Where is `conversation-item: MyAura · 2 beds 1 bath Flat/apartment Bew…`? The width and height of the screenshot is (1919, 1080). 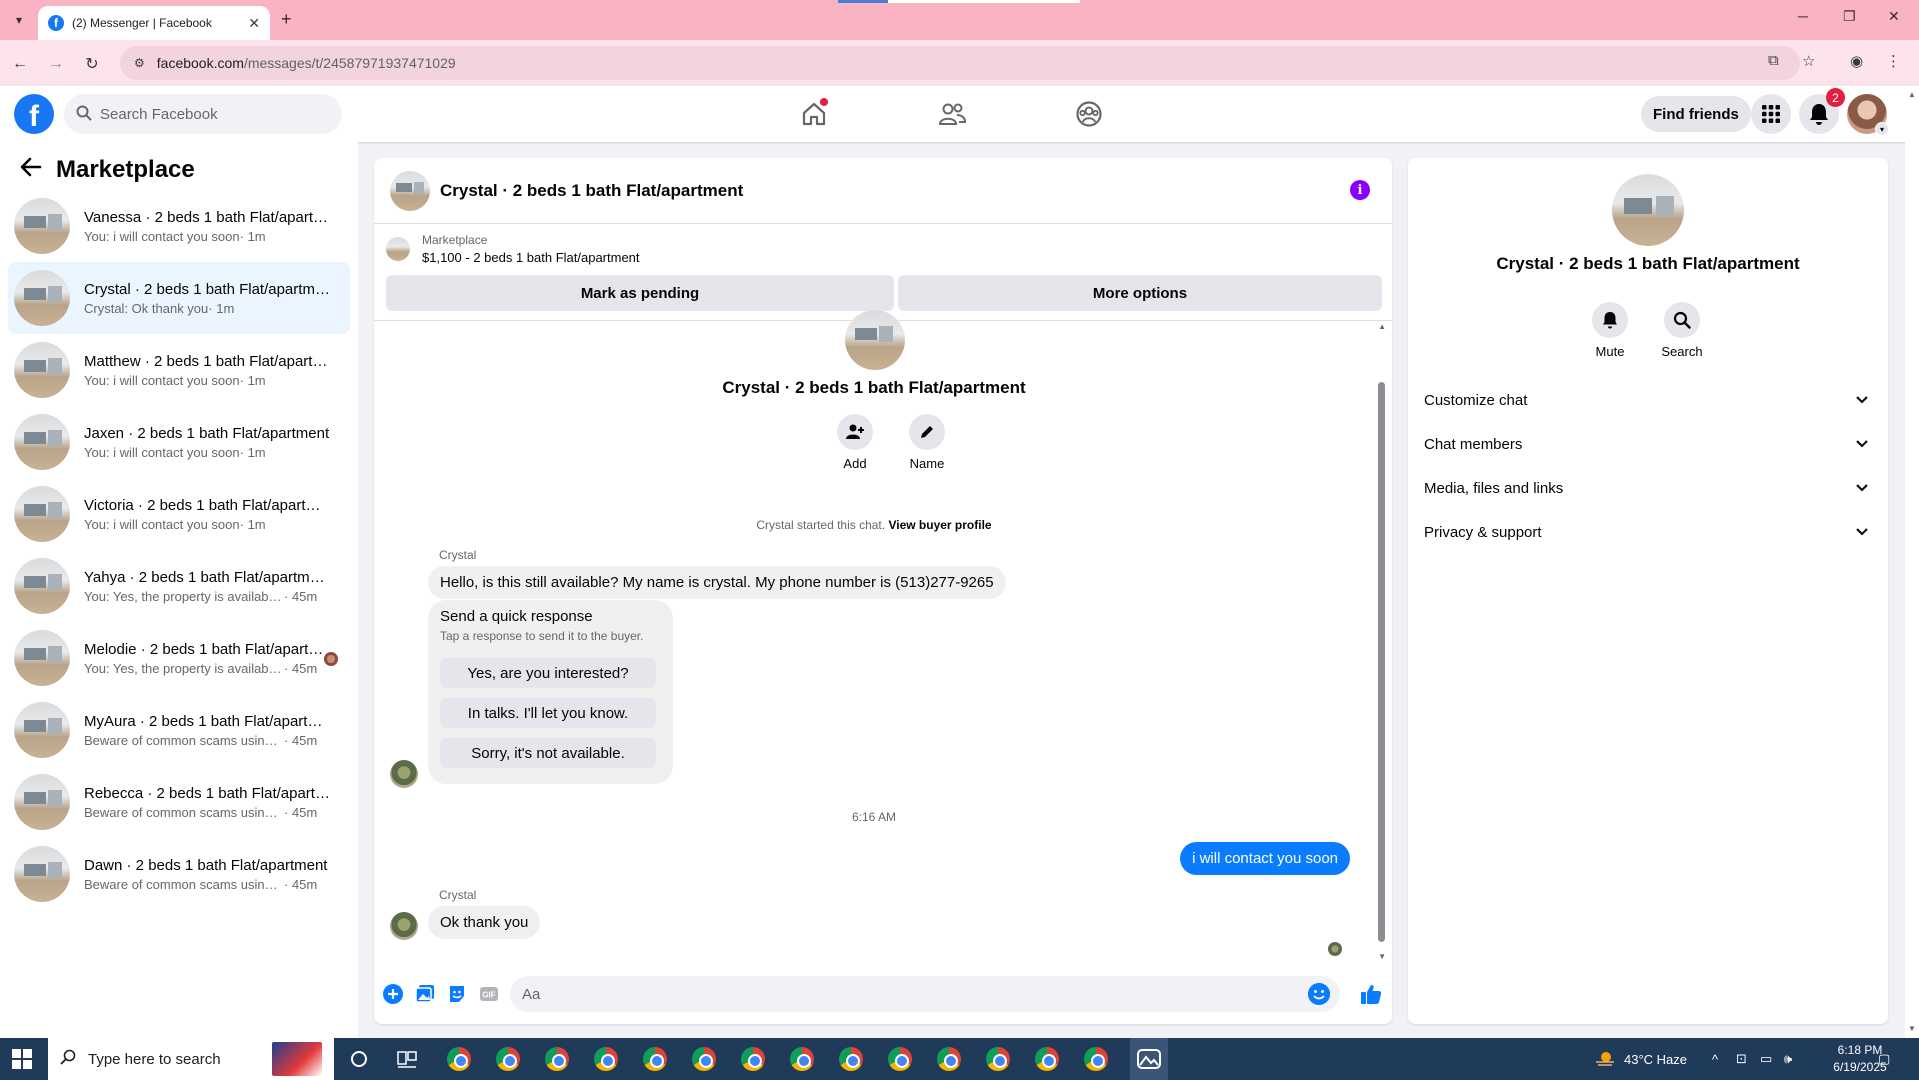 conversation-item: MyAura · 2 beds 1 bath Flat/apartment Bew… is located at coordinates (179, 730).